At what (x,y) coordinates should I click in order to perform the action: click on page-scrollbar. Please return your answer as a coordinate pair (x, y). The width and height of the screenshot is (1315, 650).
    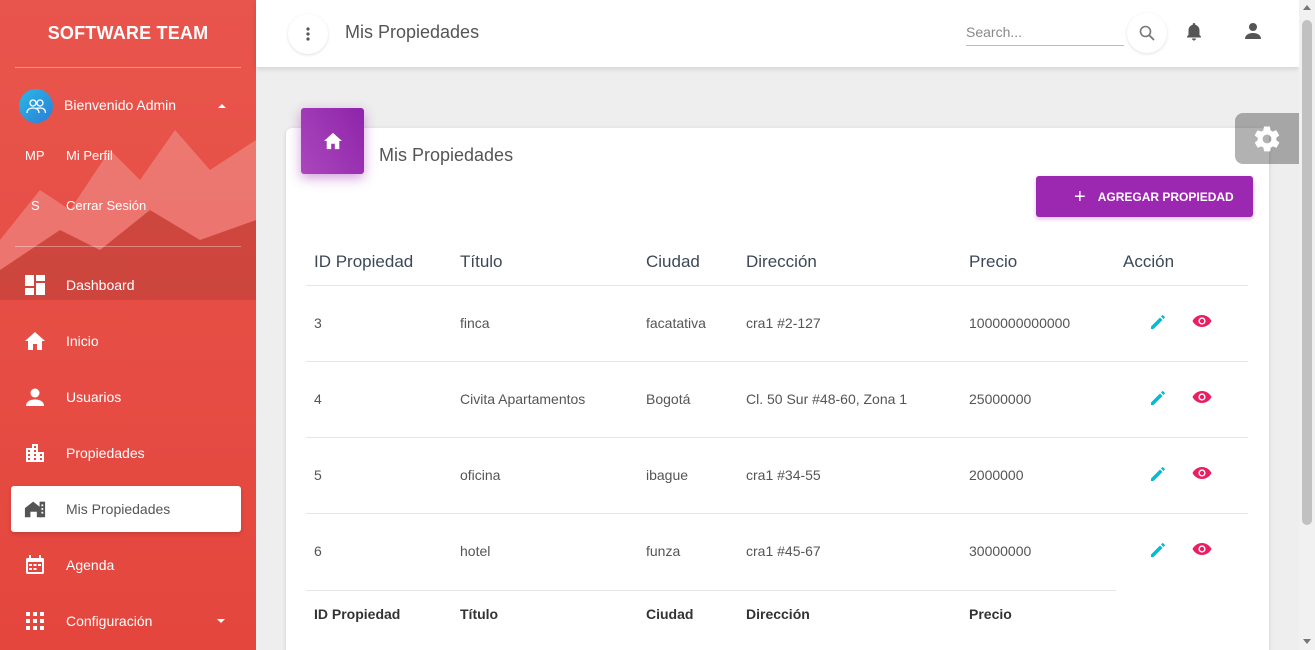
    Looking at the image, I should click on (1307, 325).